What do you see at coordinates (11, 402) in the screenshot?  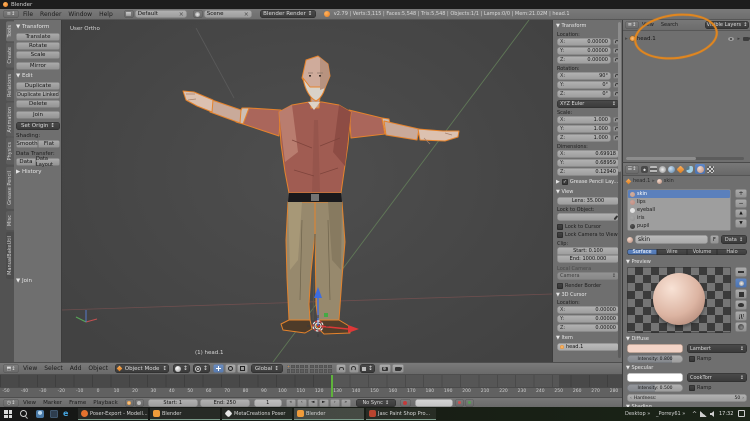 I see `editor-type-icon: ◷↕` at bounding box center [11, 402].